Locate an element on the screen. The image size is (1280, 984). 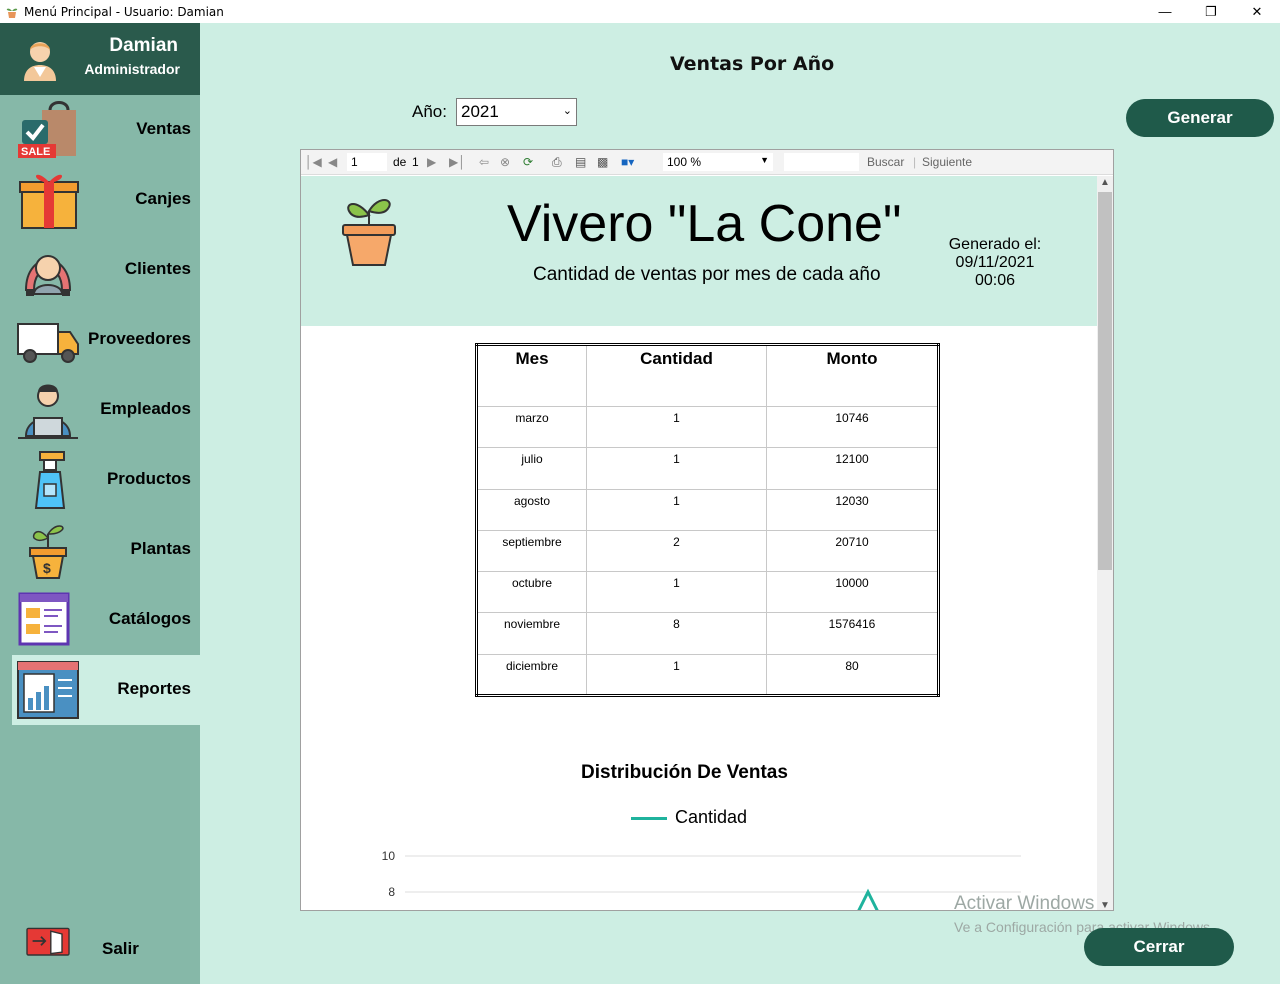
previous-page-icon: ◀ is located at coordinates (332, 162).